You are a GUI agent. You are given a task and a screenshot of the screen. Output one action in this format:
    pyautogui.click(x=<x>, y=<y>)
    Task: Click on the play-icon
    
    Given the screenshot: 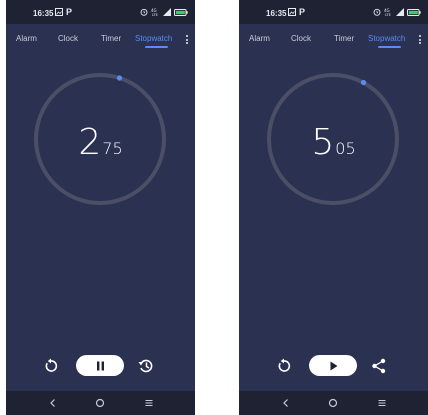 What is the action you would take?
    pyautogui.click(x=333, y=365)
    